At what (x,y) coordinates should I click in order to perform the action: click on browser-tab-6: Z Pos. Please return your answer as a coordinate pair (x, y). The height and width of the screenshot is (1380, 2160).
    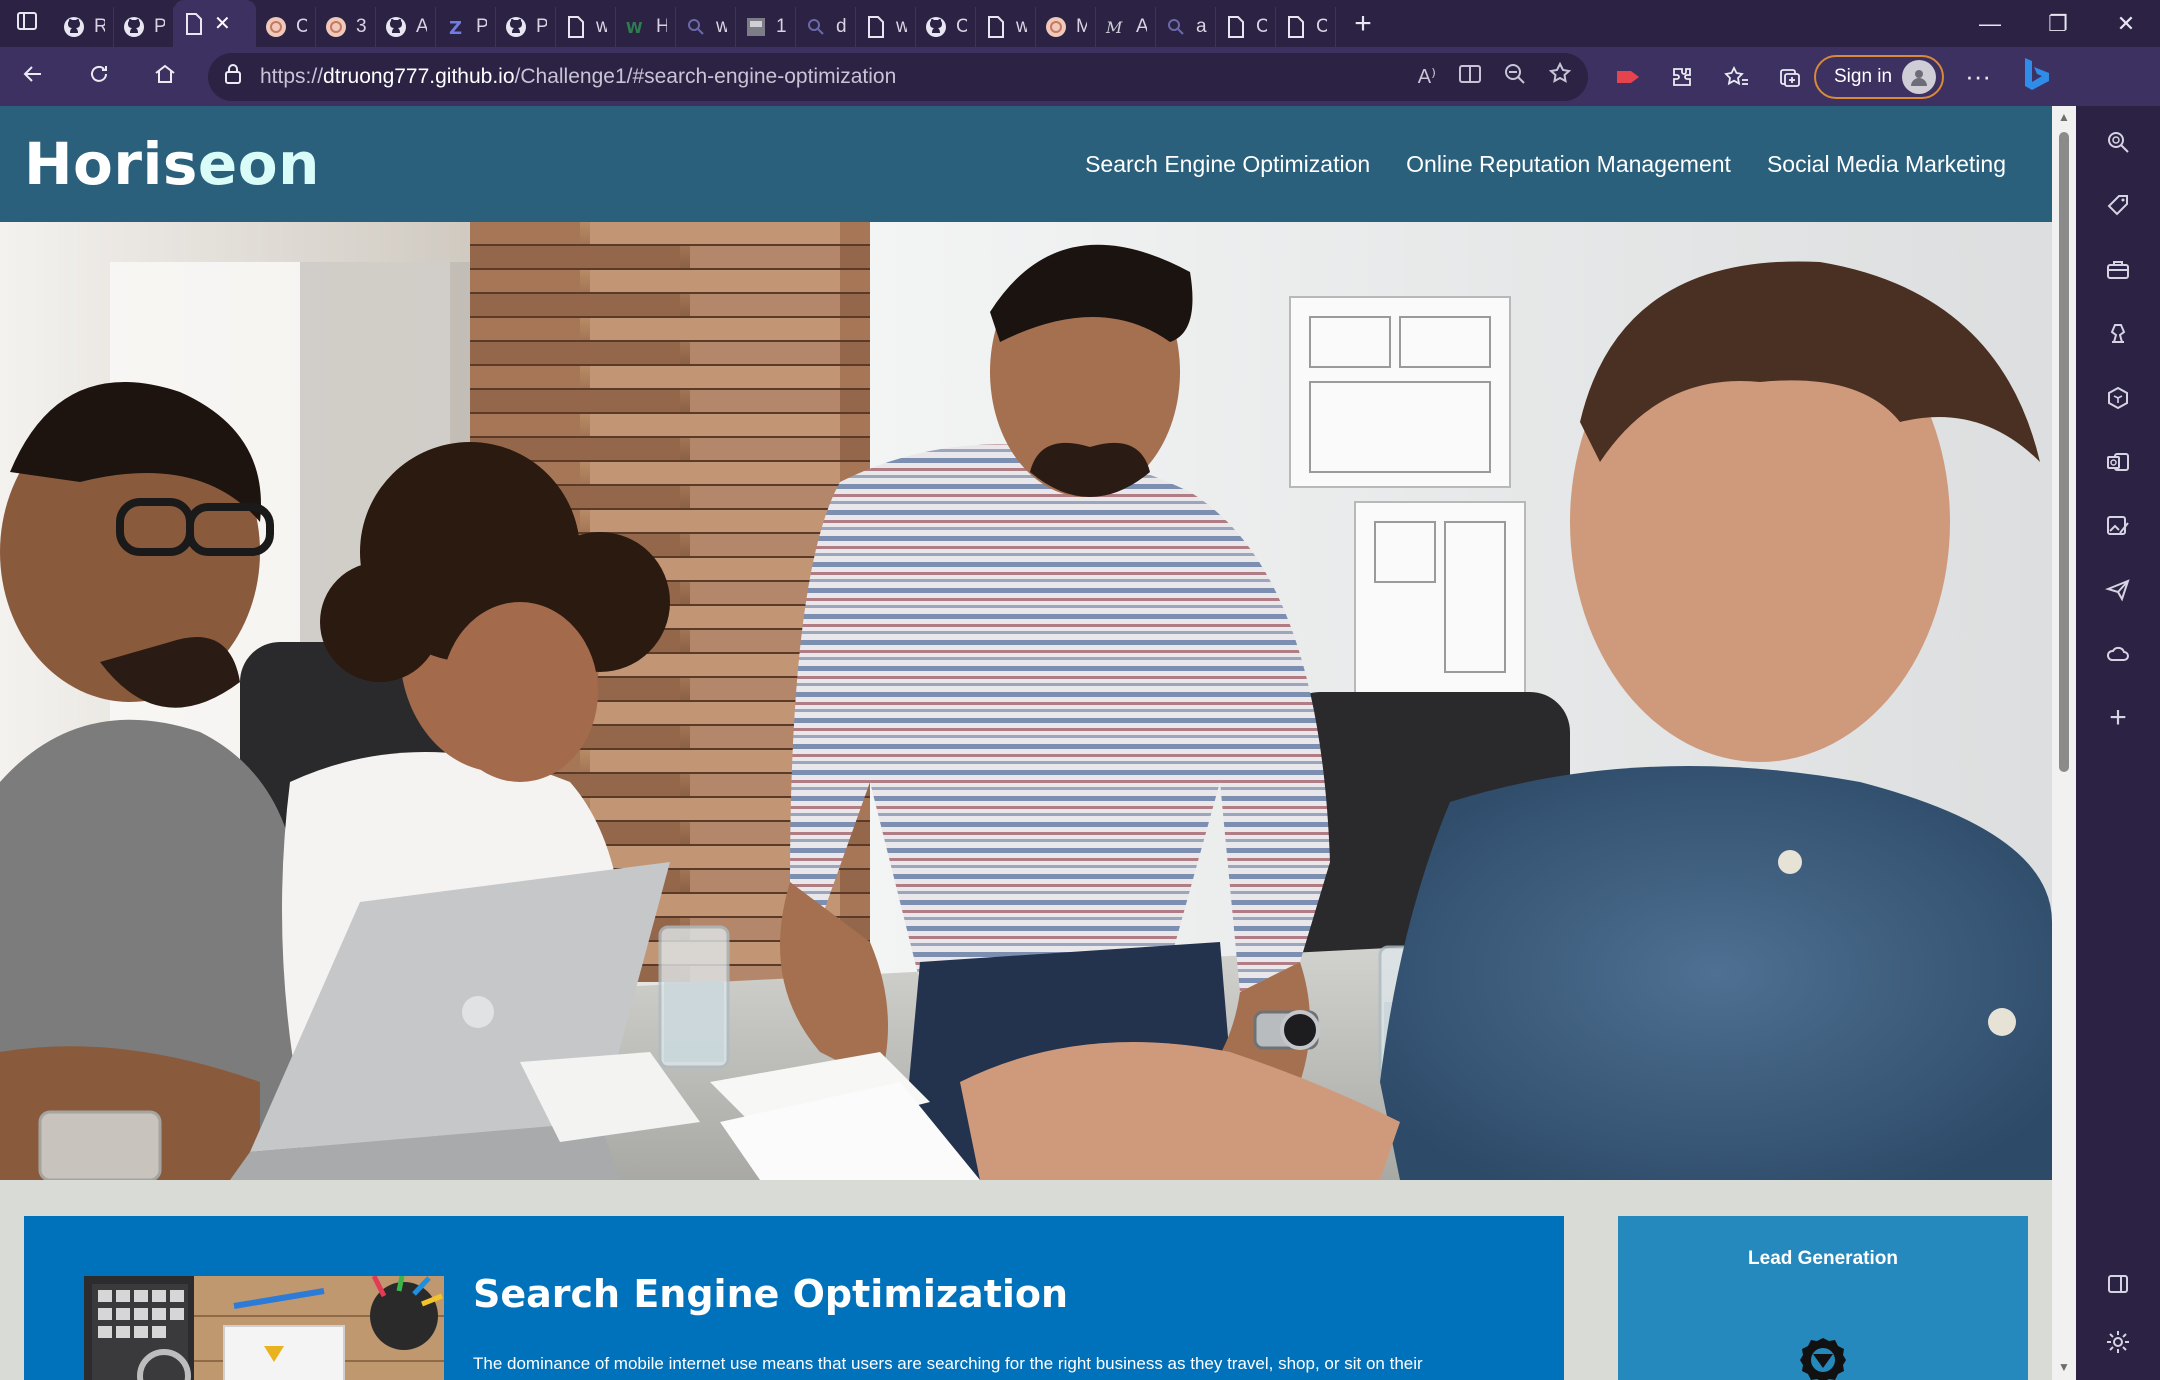
    Looking at the image, I should click on (466, 27).